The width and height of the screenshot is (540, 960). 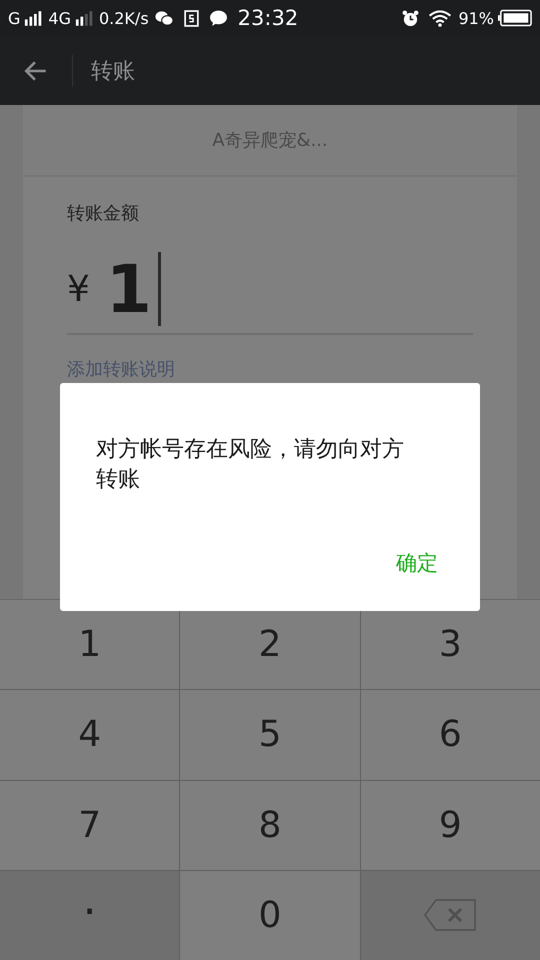 What do you see at coordinates (59, 18) in the screenshot?
I see `network-label: 4G` at bounding box center [59, 18].